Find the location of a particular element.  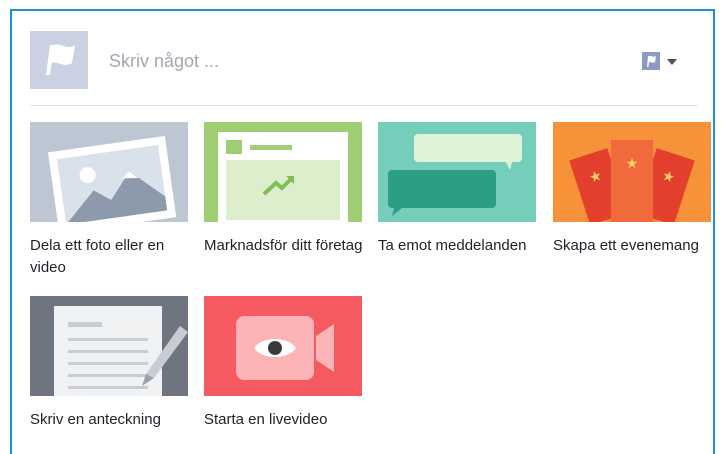

option-receive-messages: Ta emot meddelanden is located at coordinates (457, 189).